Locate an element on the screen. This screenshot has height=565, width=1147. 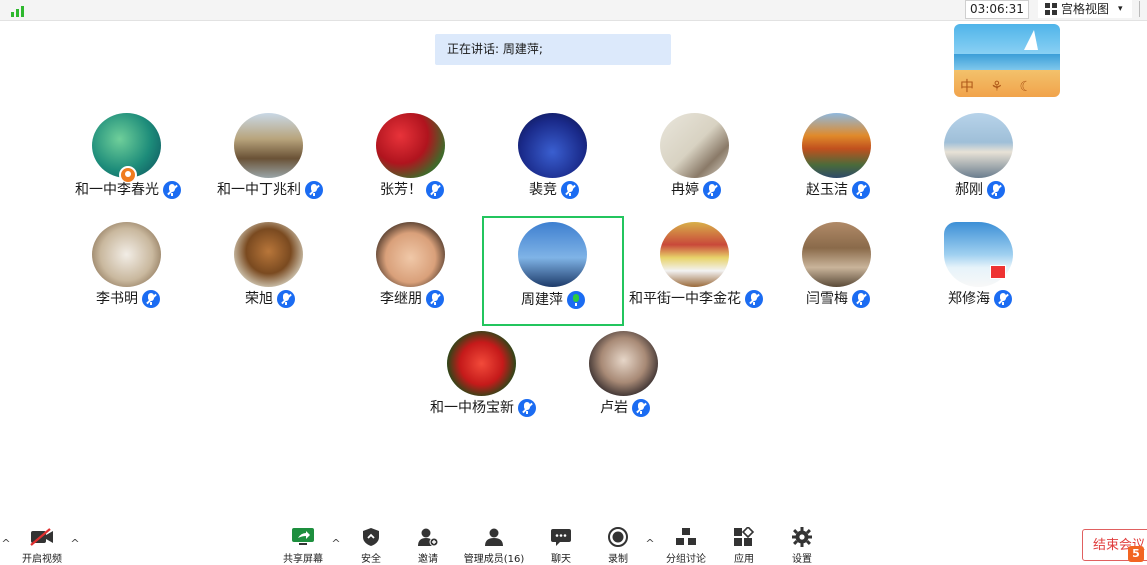
participant-name: 周建萍 is located at coordinates (542, 300).